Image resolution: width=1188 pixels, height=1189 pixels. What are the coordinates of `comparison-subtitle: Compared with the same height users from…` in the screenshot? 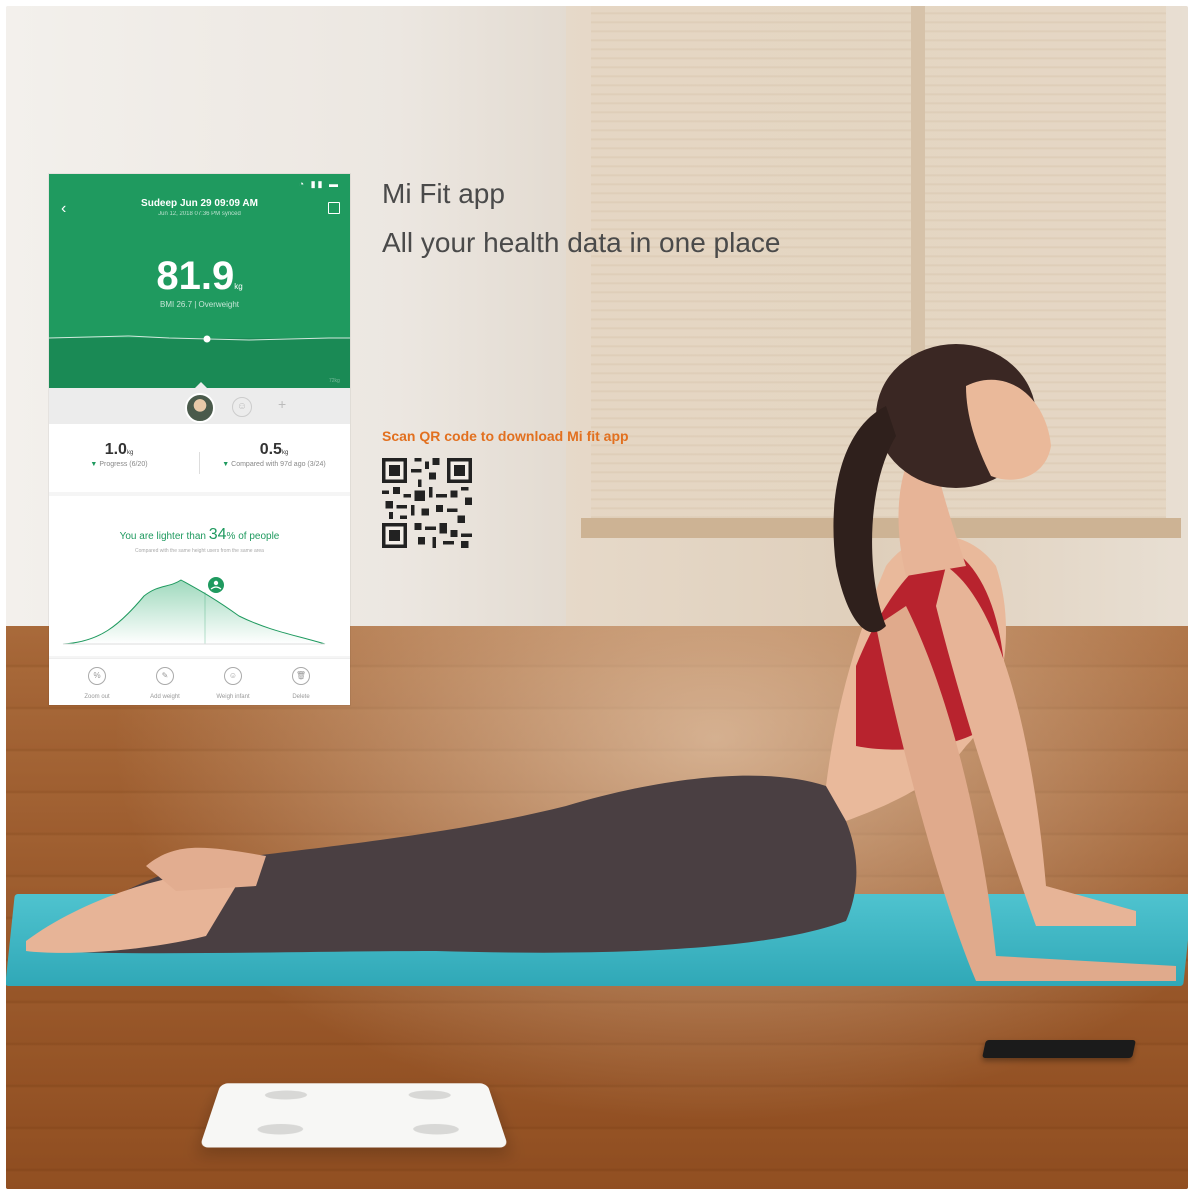 It's located at (199, 551).